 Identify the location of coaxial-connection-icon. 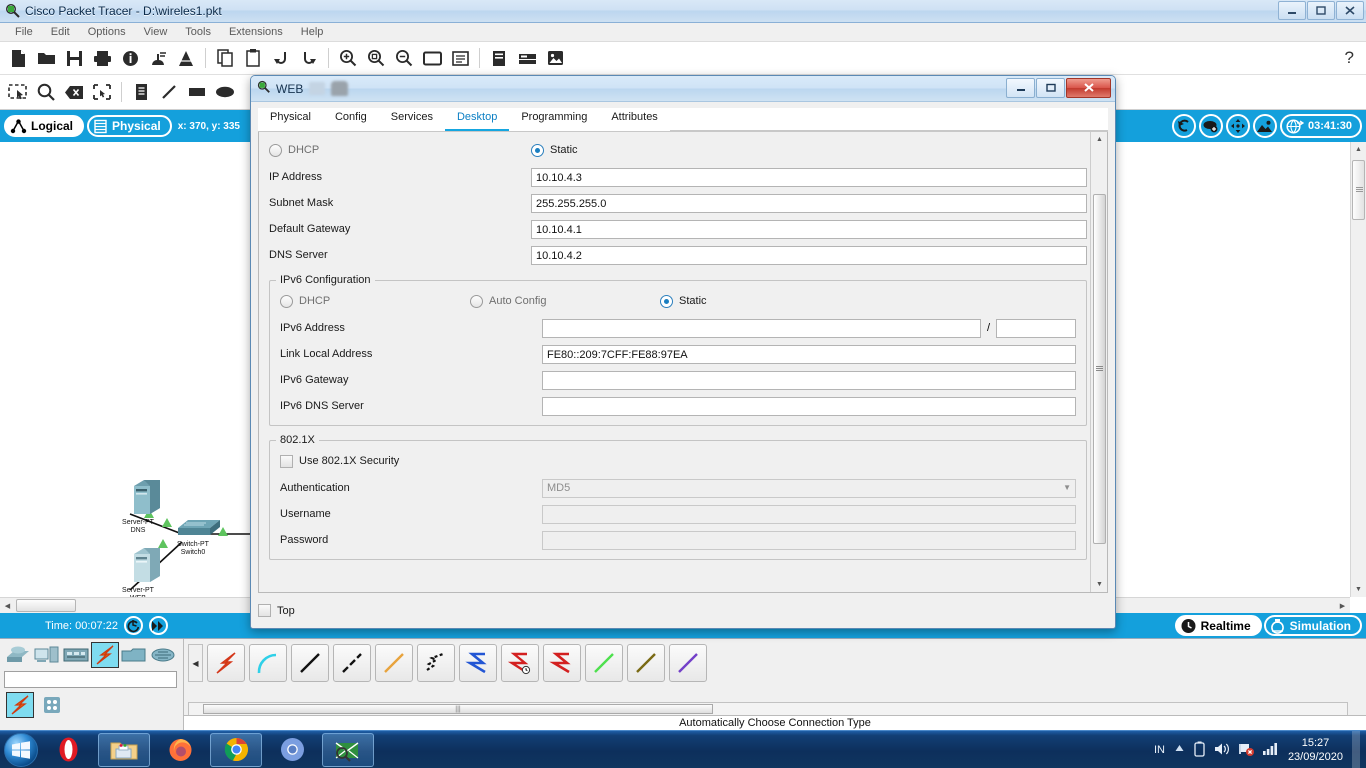
(478, 663).